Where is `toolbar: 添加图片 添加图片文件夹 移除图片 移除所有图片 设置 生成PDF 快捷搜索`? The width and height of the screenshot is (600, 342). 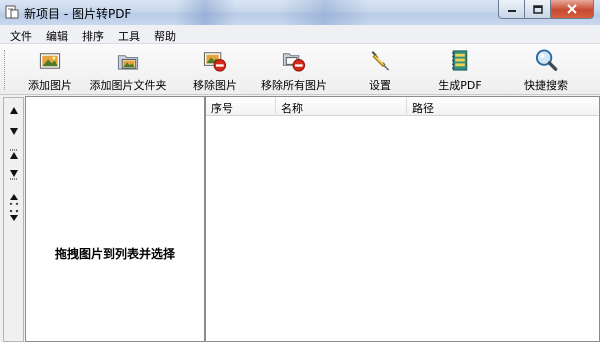
toolbar: 添加图片 添加图片文件夹 移除图片 移除所有图片 设置 生成PDF 快捷搜索 is located at coordinates (300, 69).